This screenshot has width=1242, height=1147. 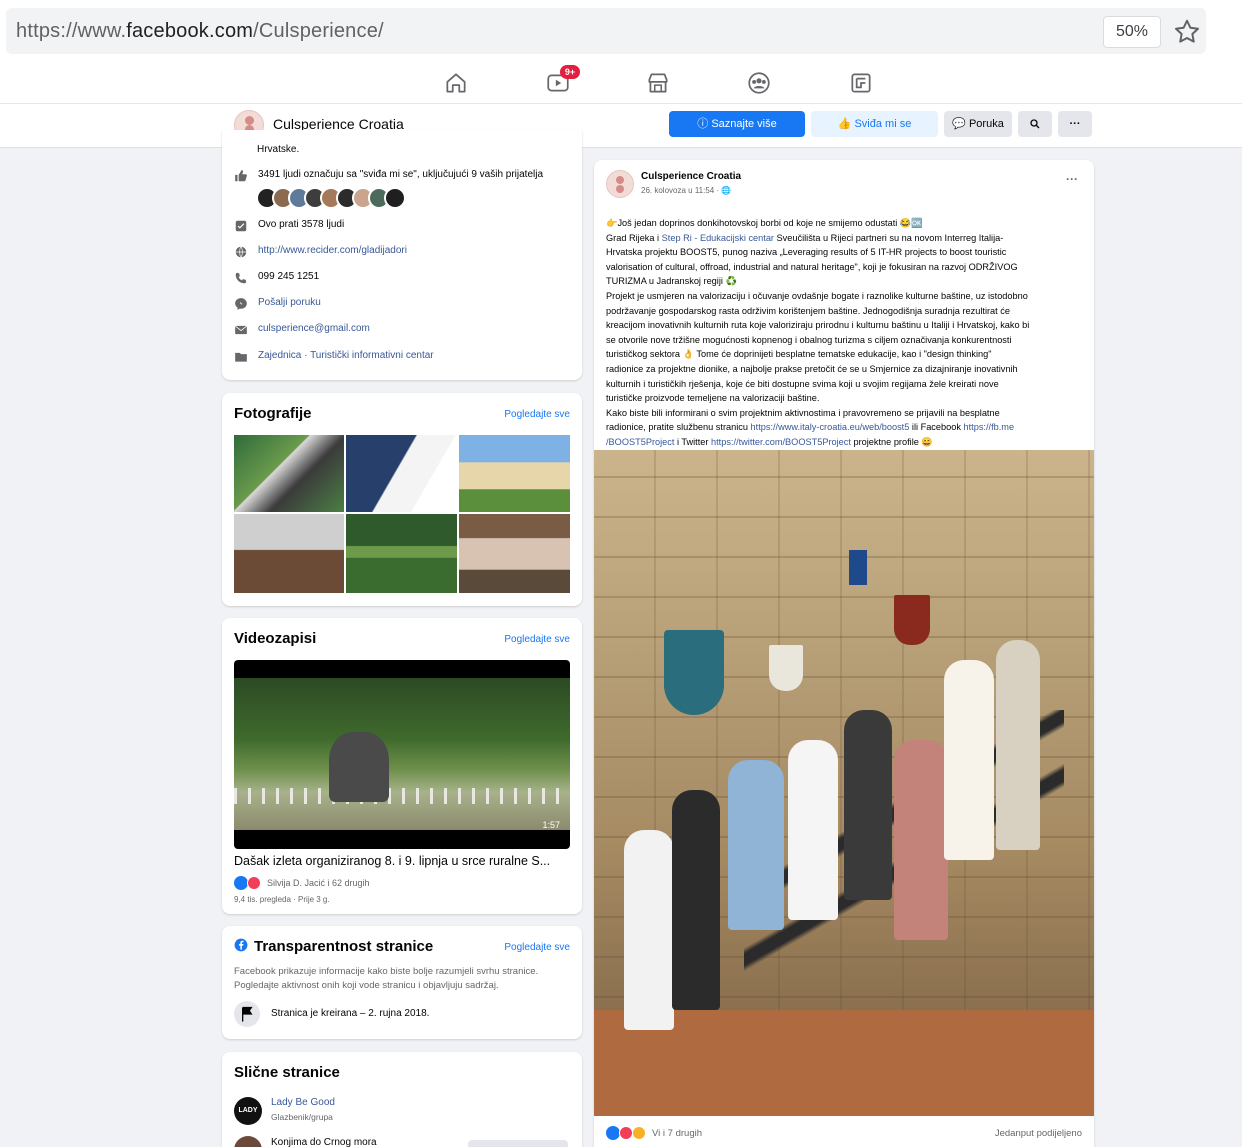 What do you see at coordinates (241, 304) in the screenshot?
I see `messenger-icon` at bounding box center [241, 304].